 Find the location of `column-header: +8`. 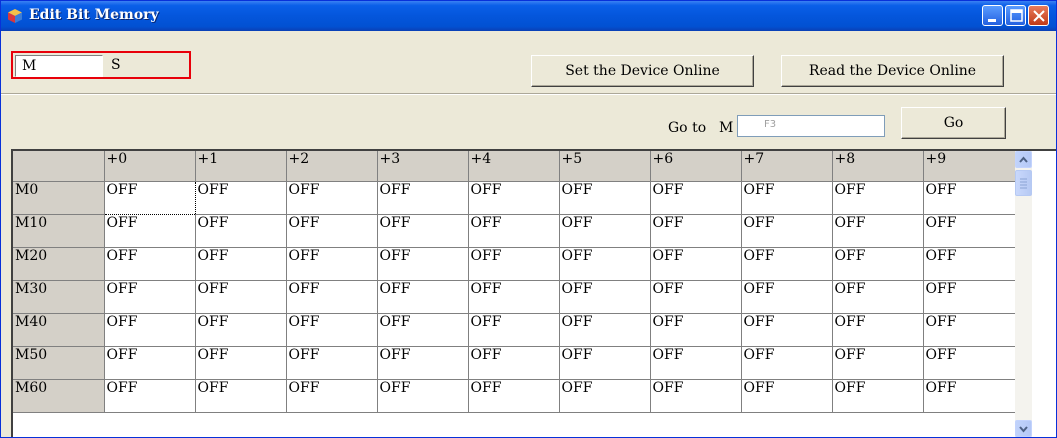

column-header: +8 is located at coordinates (878, 166).